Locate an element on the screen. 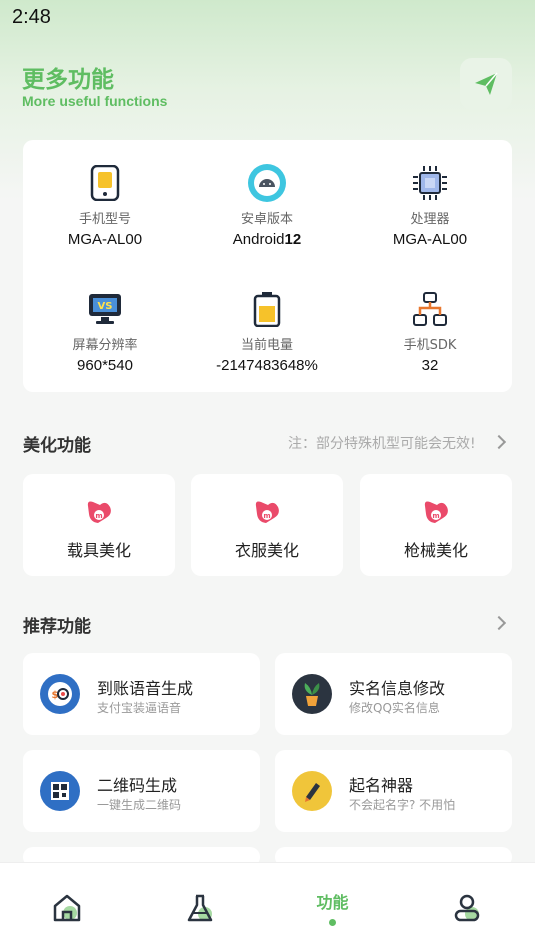 The height and width of the screenshot is (951, 535). android-version-number: 12 is located at coordinates (293, 239).